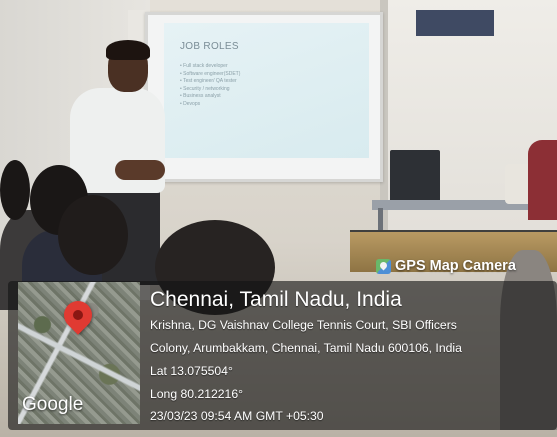 Image resolution: width=557 pixels, height=437 pixels. I want to click on slide-bullet: Full stack developer, so click(210, 67).